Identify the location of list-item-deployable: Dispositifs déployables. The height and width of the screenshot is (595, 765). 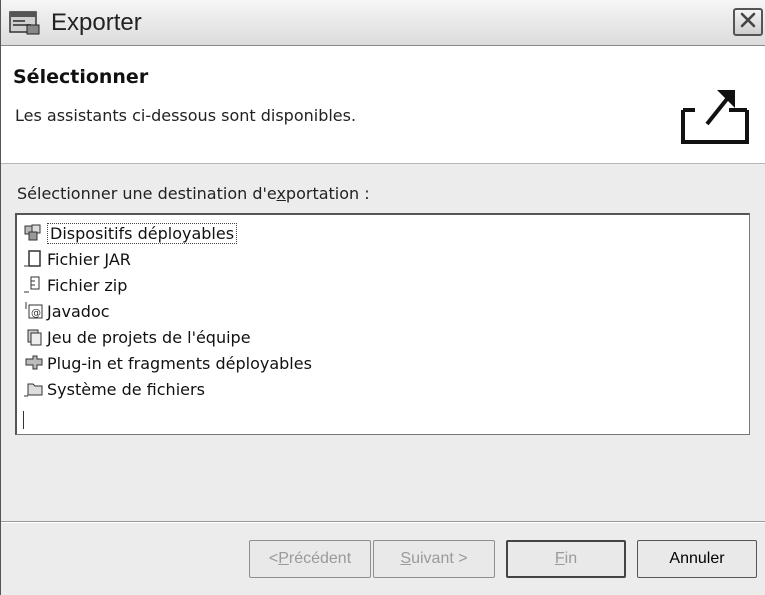
(130, 233).